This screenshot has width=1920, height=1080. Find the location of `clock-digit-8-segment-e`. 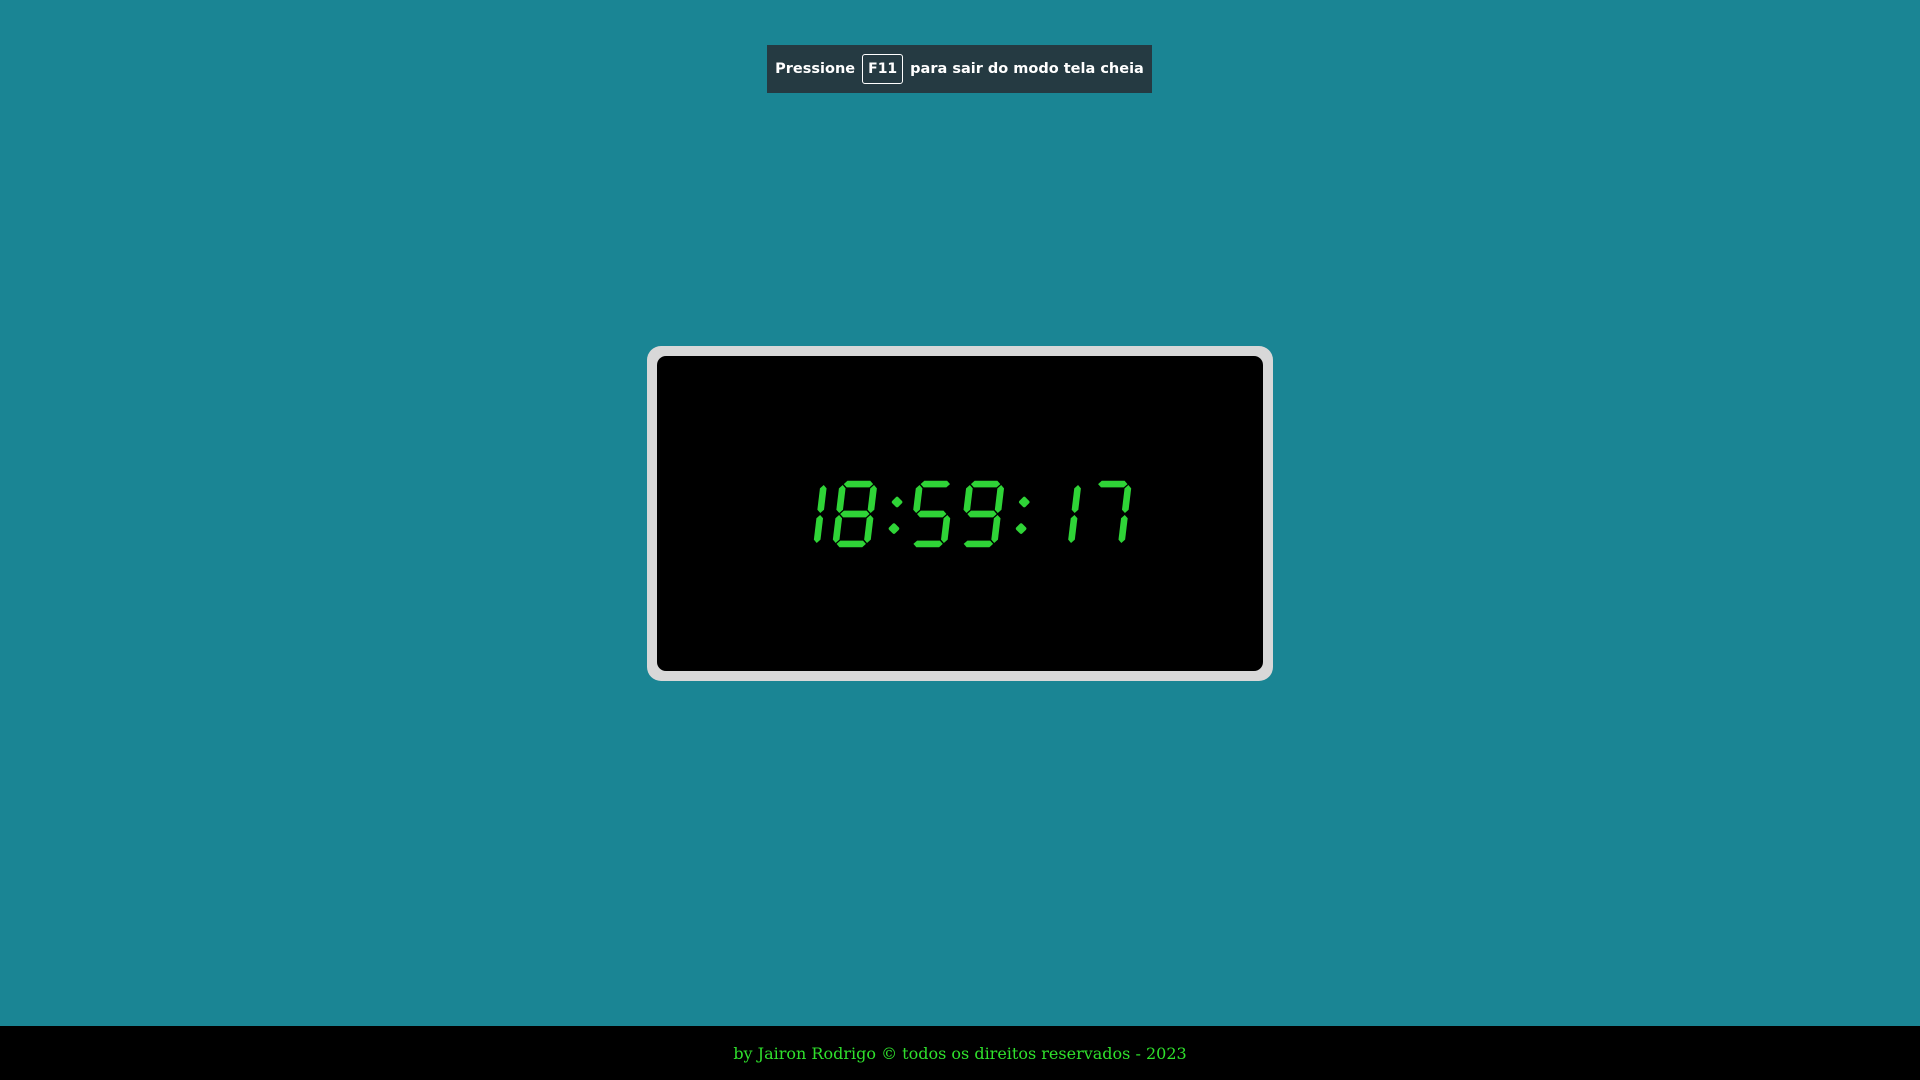

clock-digit-8-segment-e is located at coordinates (837, 528).